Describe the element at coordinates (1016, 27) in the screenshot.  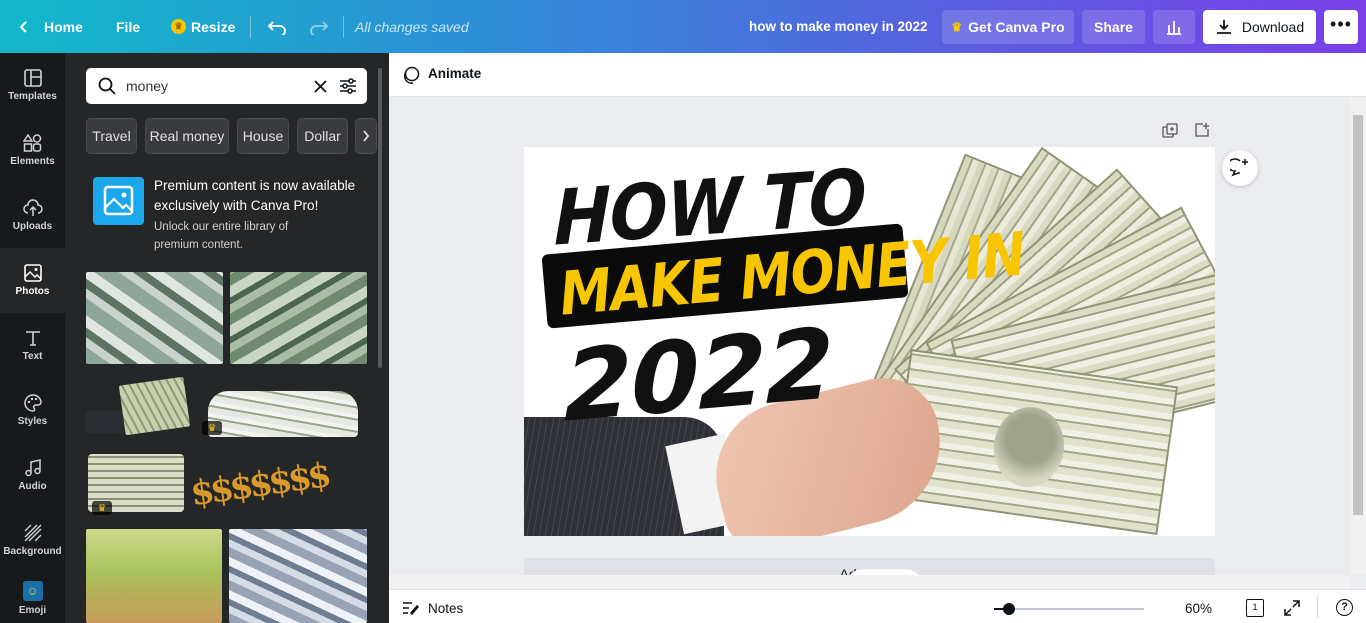
I see `get-canva-pro-label: Get Canva Pro` at that location.